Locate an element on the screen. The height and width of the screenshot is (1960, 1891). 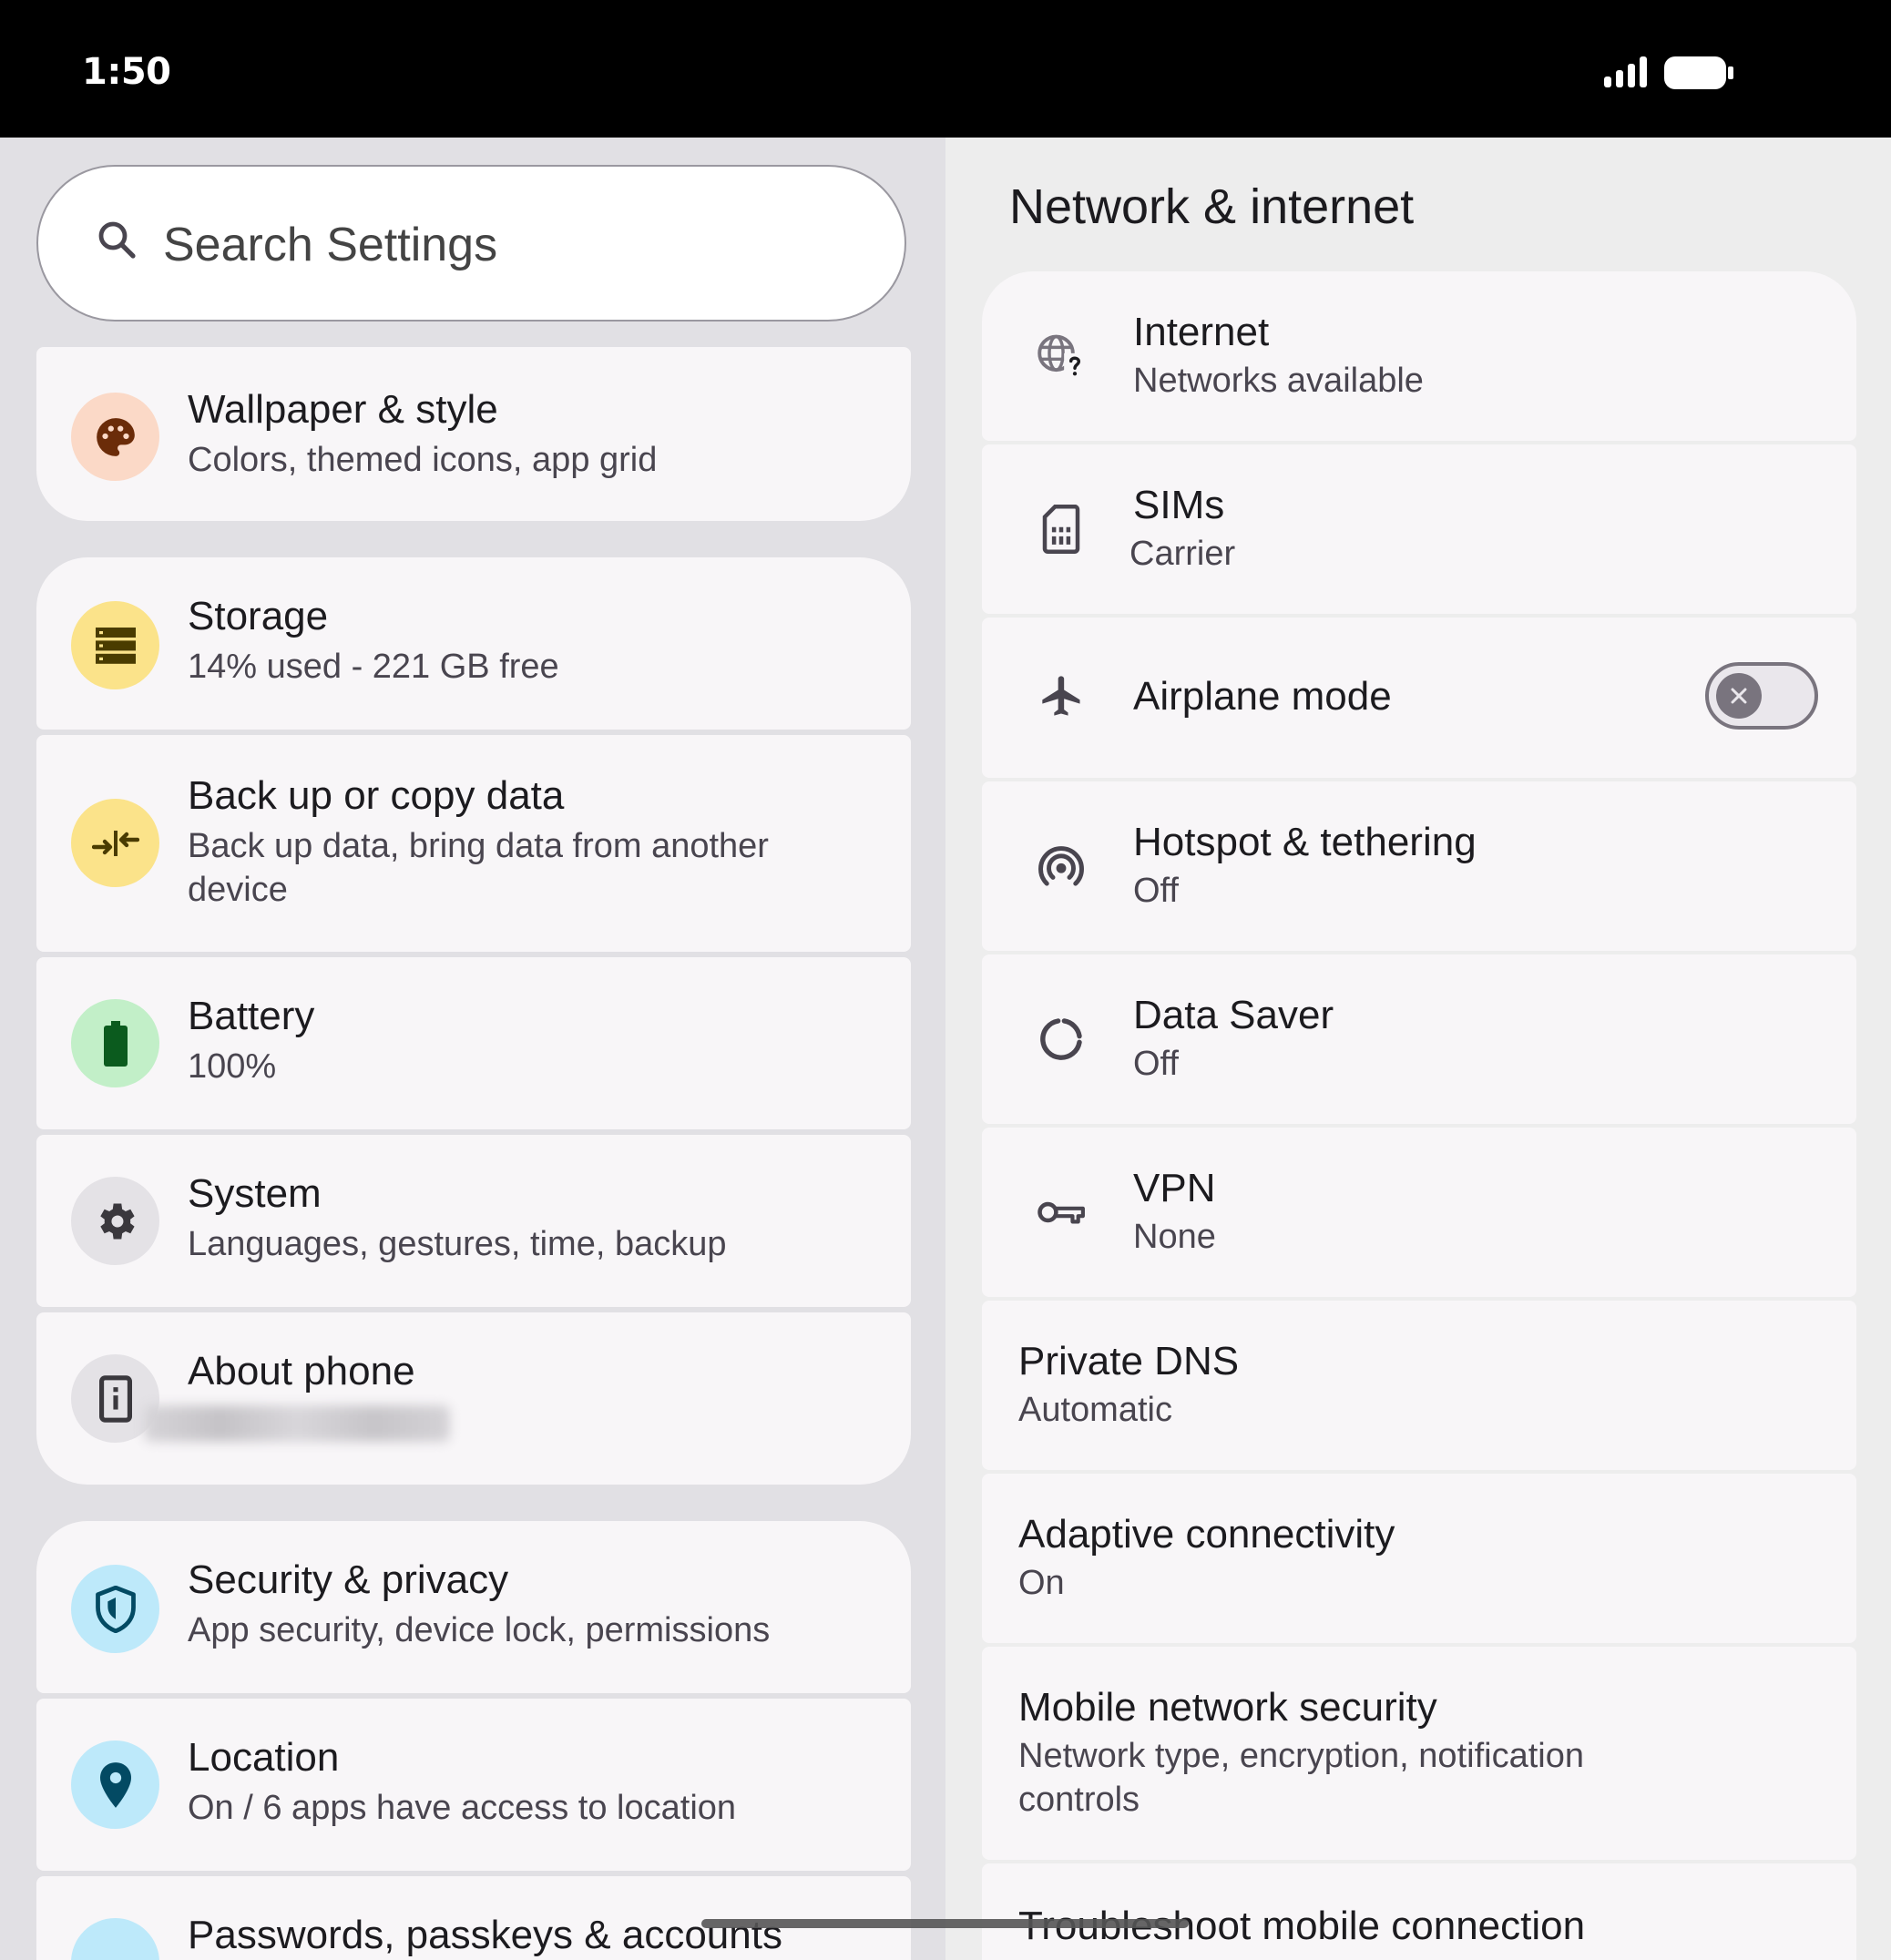
battery-title: Battery is located at coordinates (251, 1016).